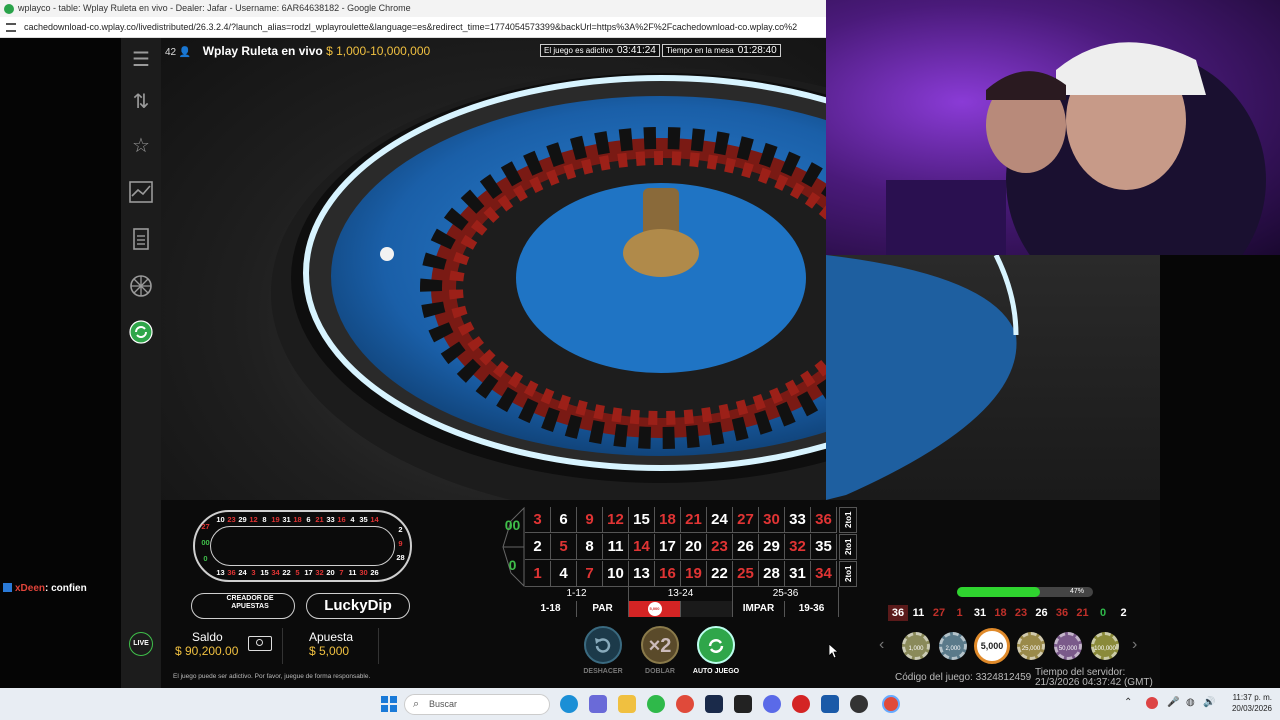  What do you see at coordinates (319, 519) in the screenshot?
I see `racetrack-number: 21` at bounding box center [319, 519].